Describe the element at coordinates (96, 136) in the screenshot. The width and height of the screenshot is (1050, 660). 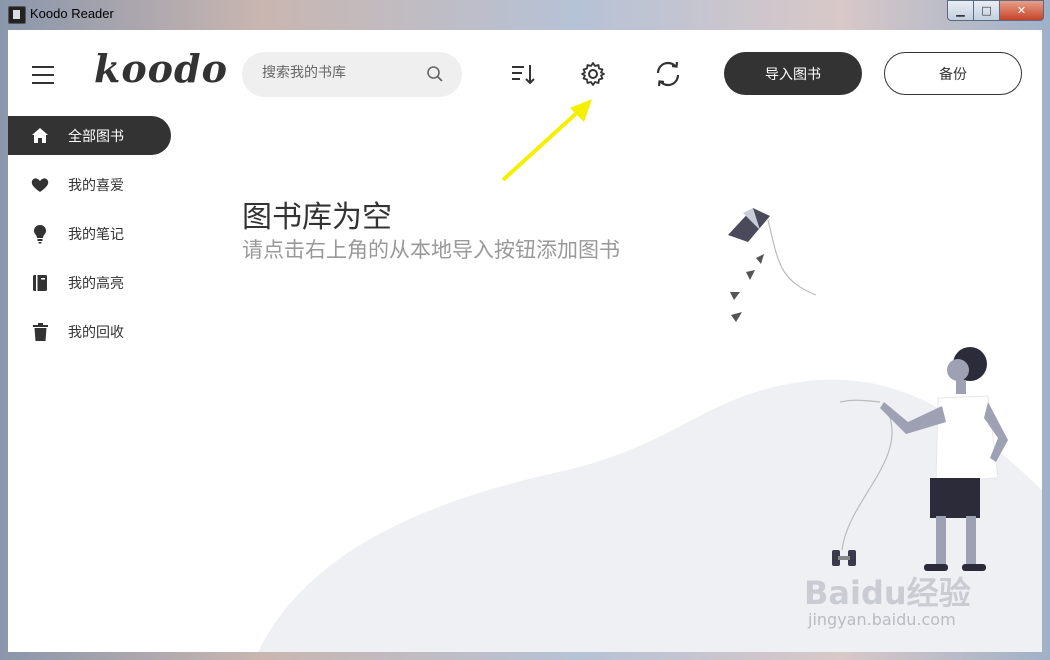
I see `sidebar-item-label: 全部图书` at that location.